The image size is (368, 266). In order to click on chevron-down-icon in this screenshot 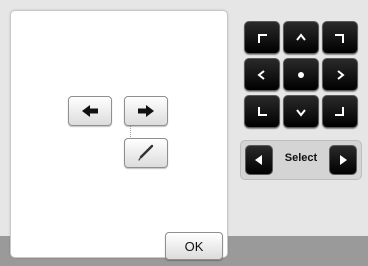, I will do `click(301, 112)`.